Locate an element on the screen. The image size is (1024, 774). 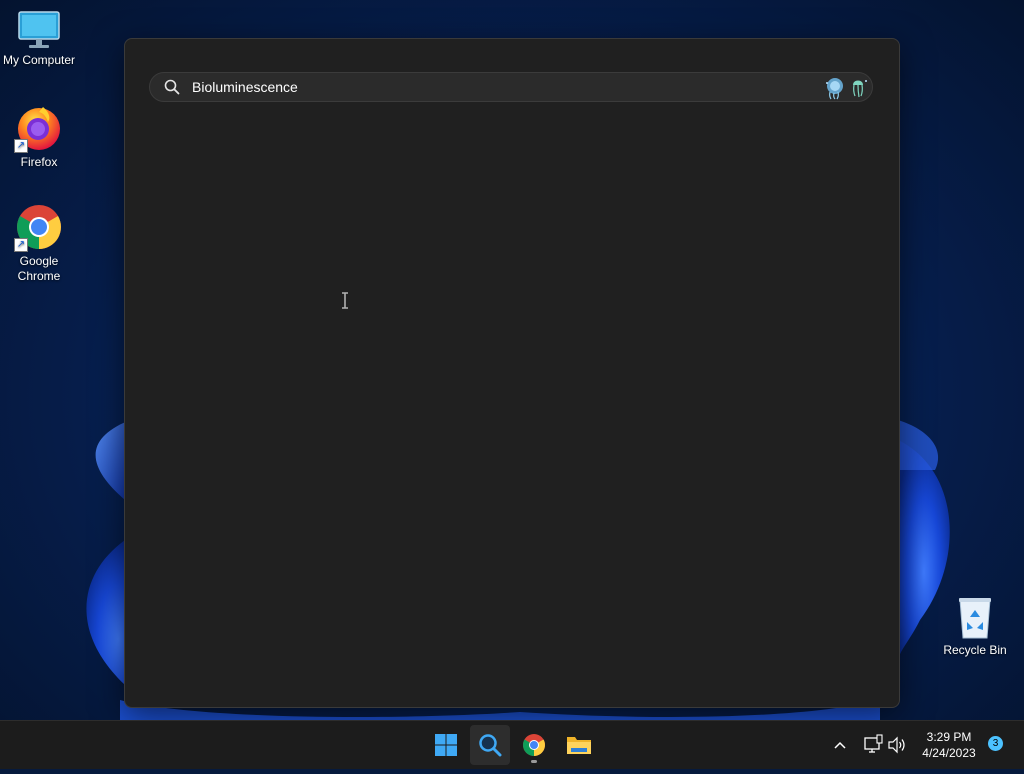
clock-time: 3:29 PM is located at coordinates (949, 737).